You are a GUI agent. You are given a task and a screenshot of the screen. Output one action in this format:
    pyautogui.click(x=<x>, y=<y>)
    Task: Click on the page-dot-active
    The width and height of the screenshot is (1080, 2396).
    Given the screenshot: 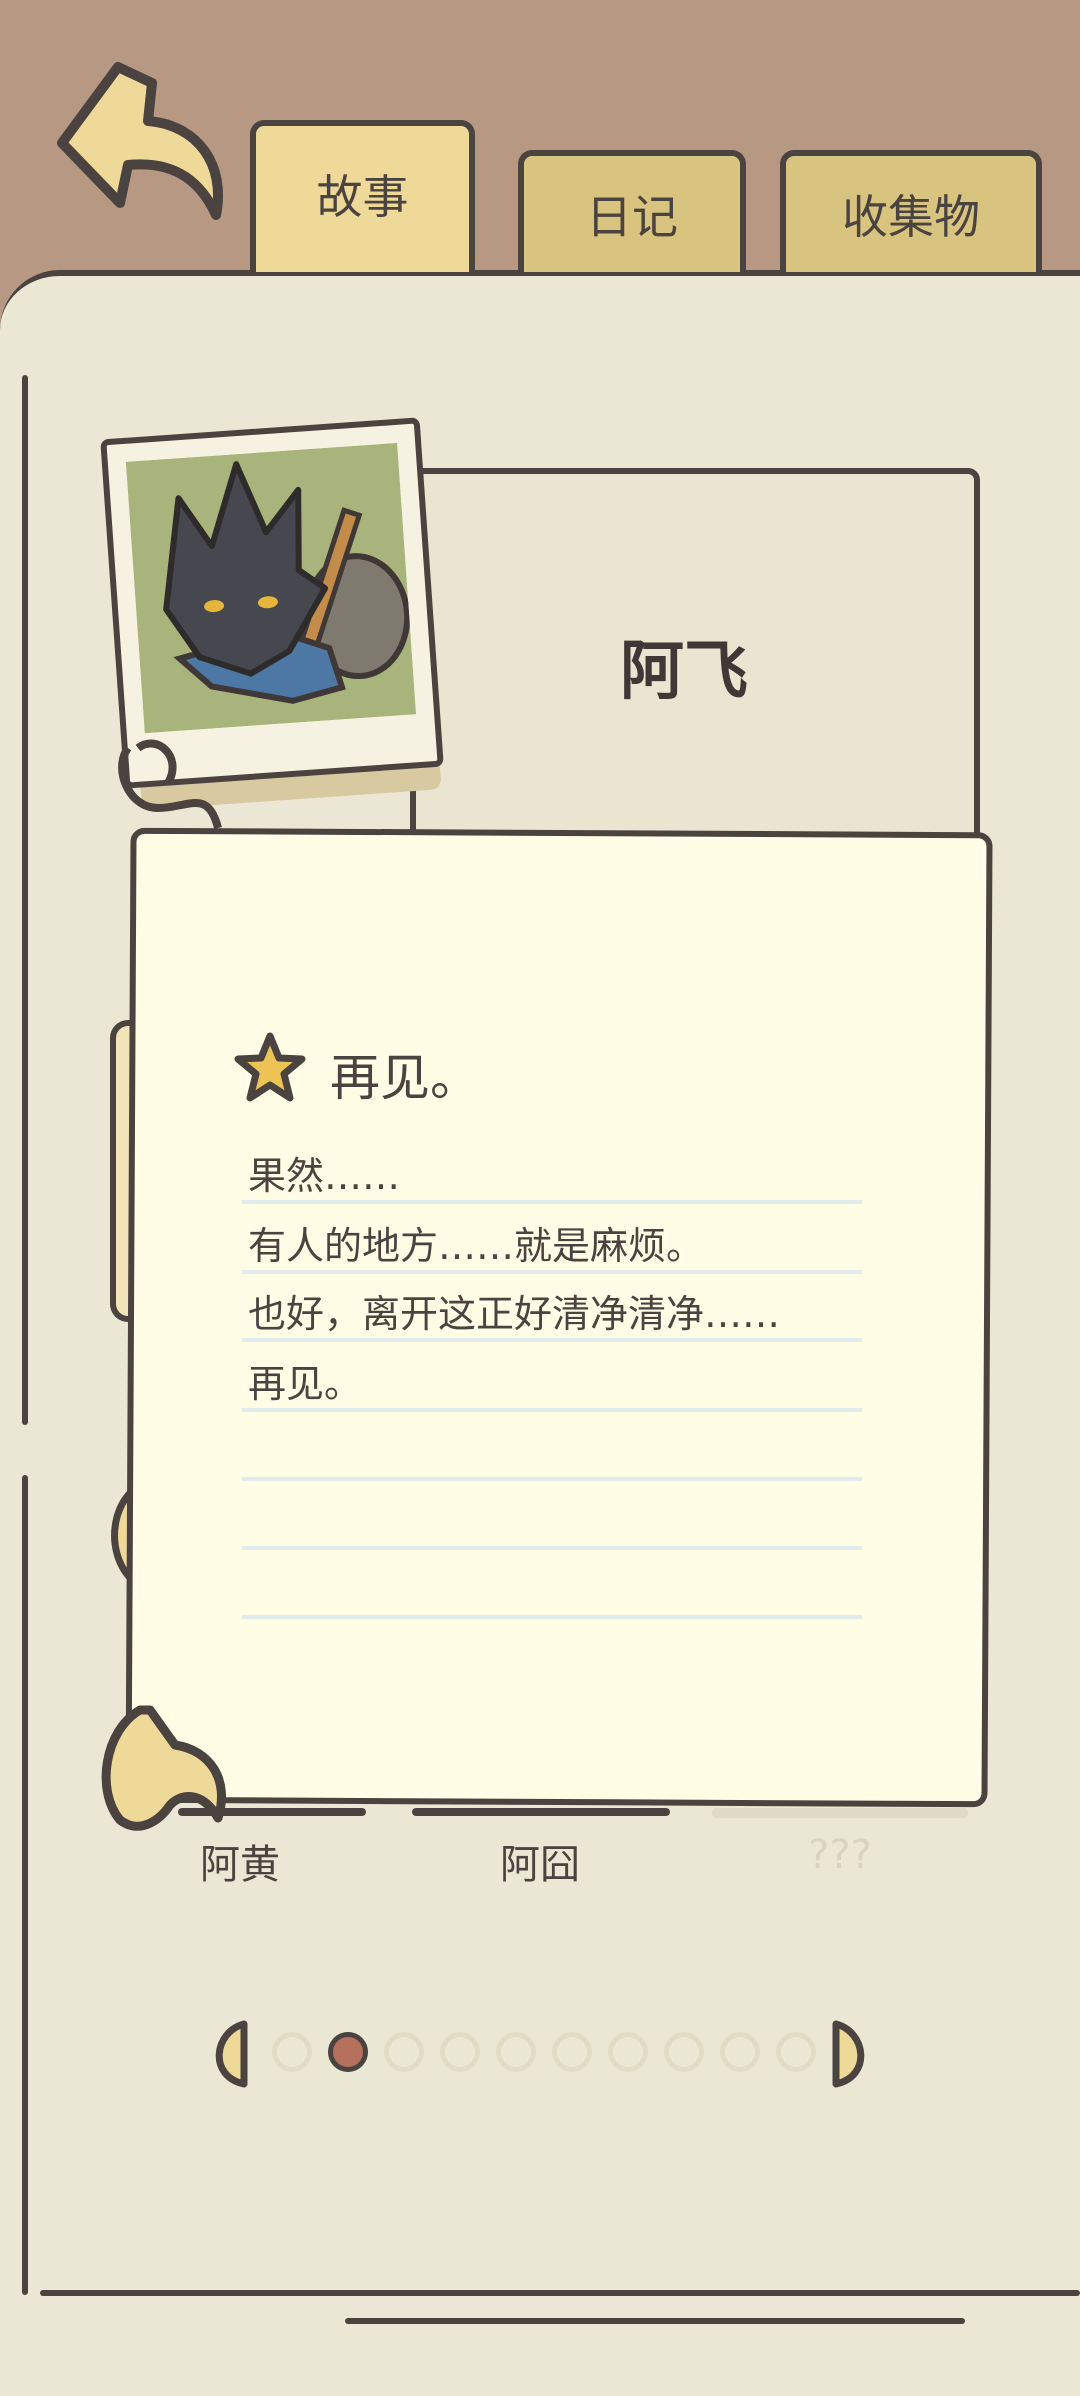 What is the action you would take?
    pyautogui.click(x=348, y=2052)
    